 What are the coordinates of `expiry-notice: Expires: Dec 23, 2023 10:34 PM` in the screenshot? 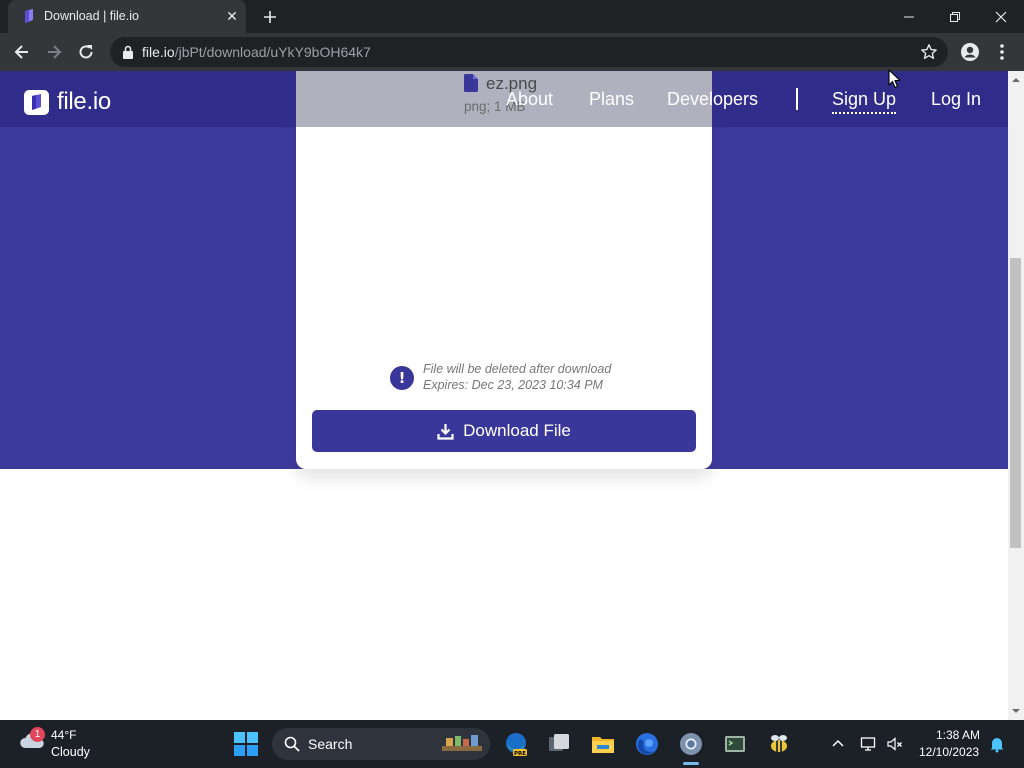 It's located at (513, 385).